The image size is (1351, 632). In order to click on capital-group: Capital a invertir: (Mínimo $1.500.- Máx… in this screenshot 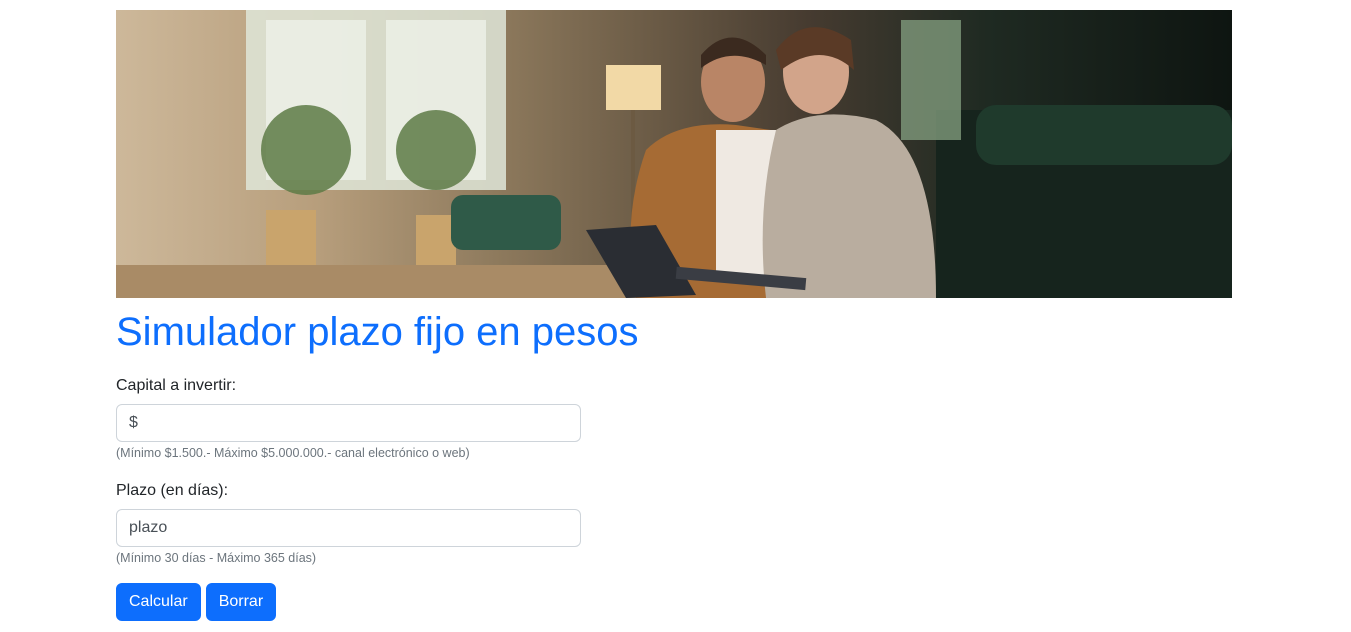, I will do `click(674, 418)`.